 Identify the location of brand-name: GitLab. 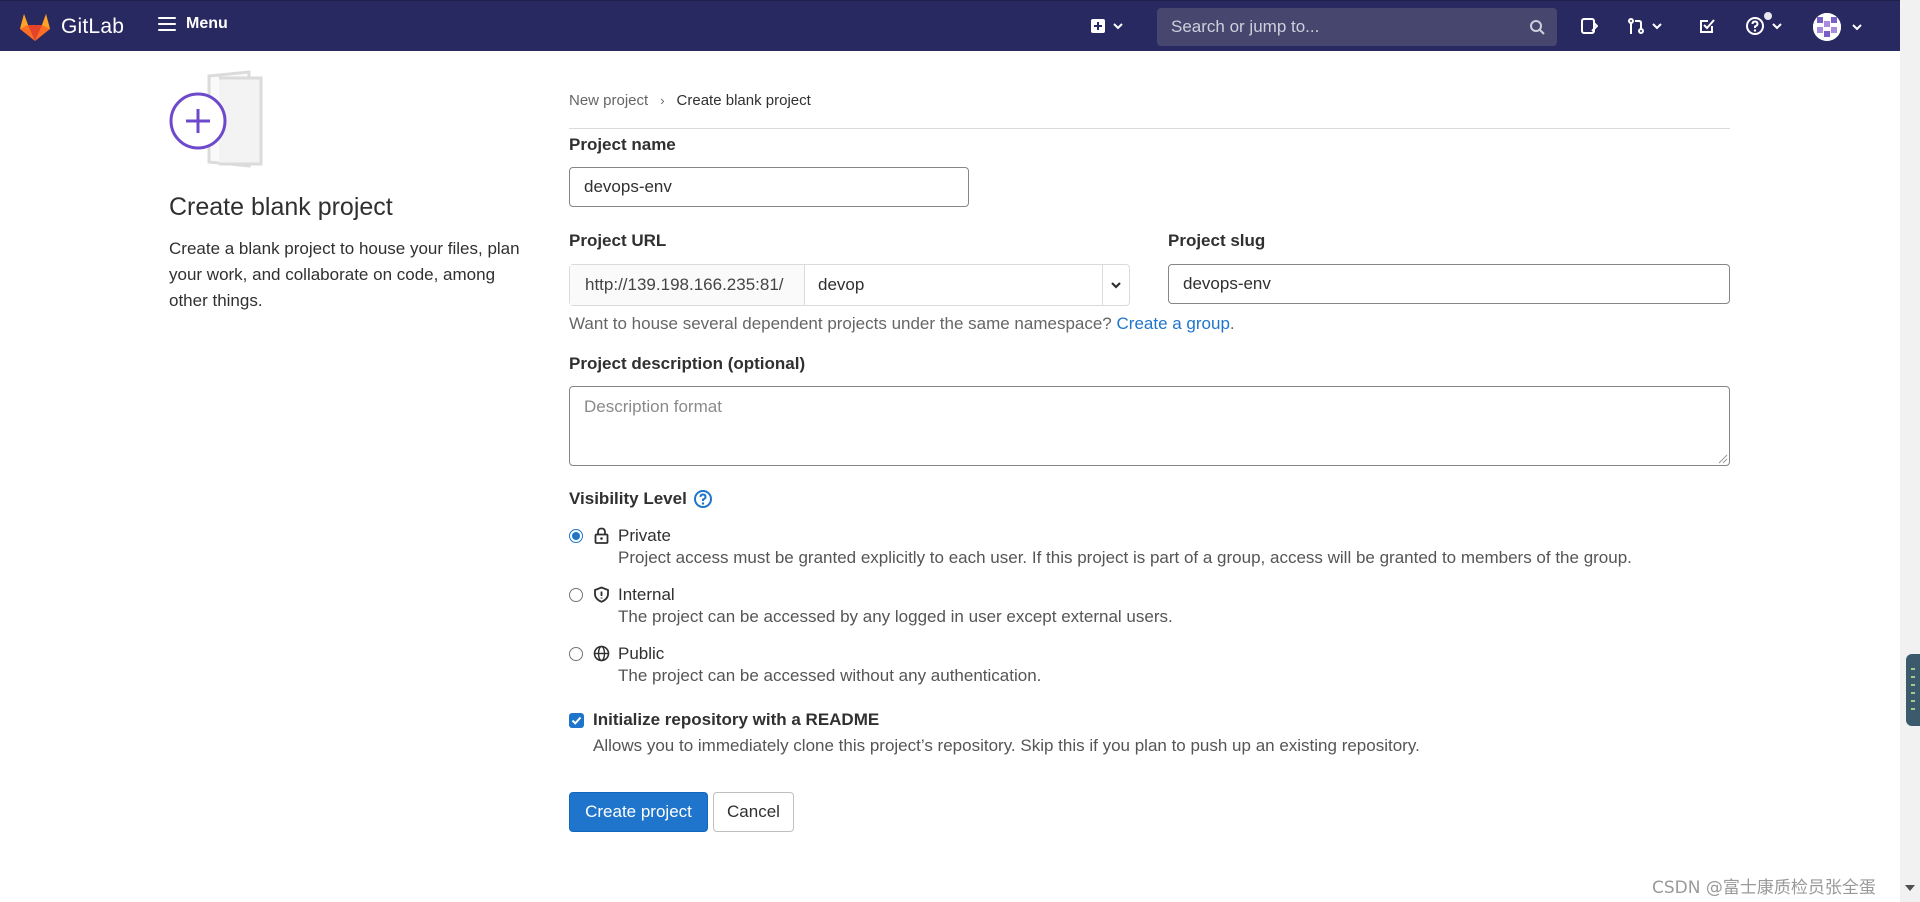
(92, 27).